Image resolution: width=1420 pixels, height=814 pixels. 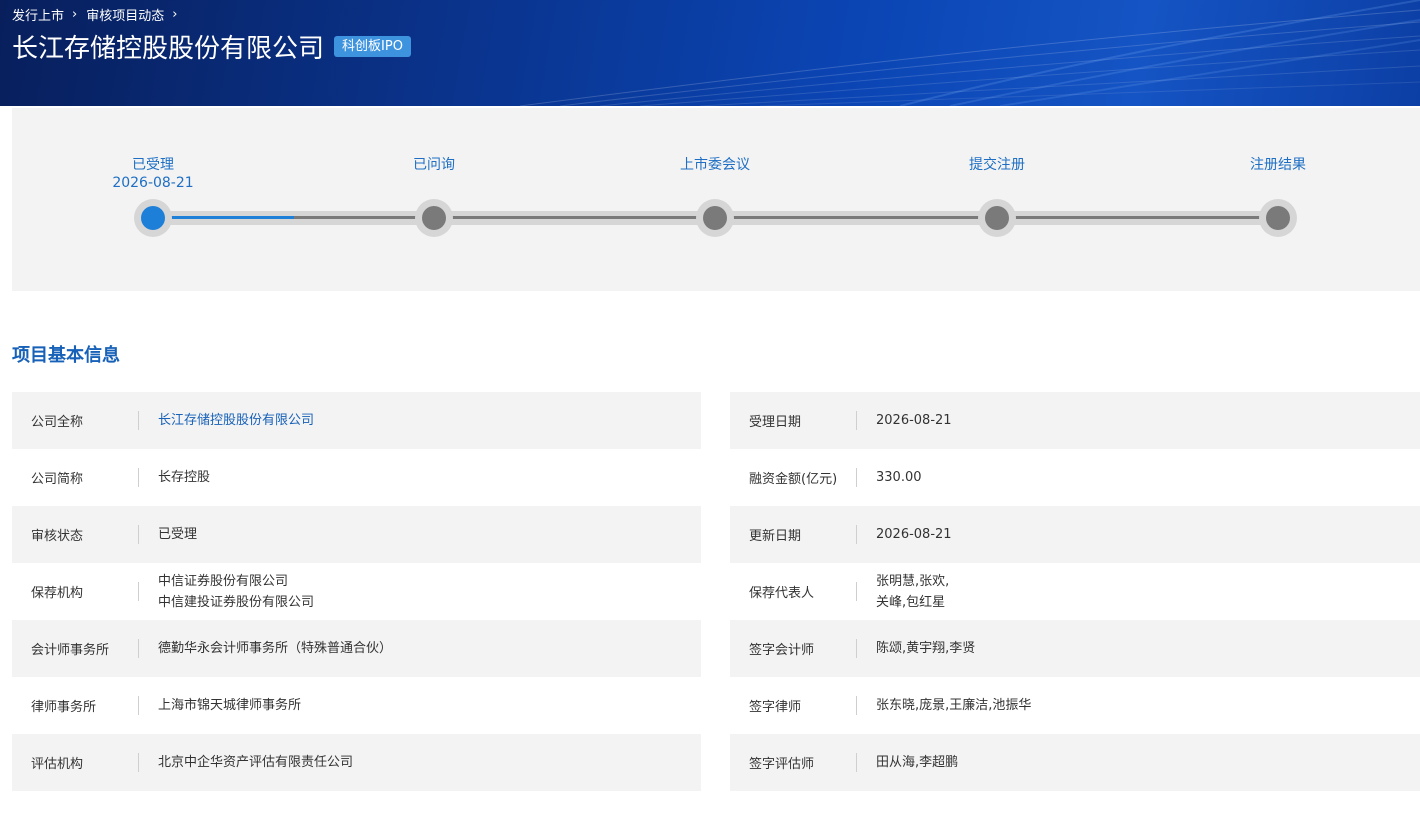 What do you see at coordinates (75, 648) in the screenshot?
I see `info-label: 会计师事务所` at bounding box center [75, 648].